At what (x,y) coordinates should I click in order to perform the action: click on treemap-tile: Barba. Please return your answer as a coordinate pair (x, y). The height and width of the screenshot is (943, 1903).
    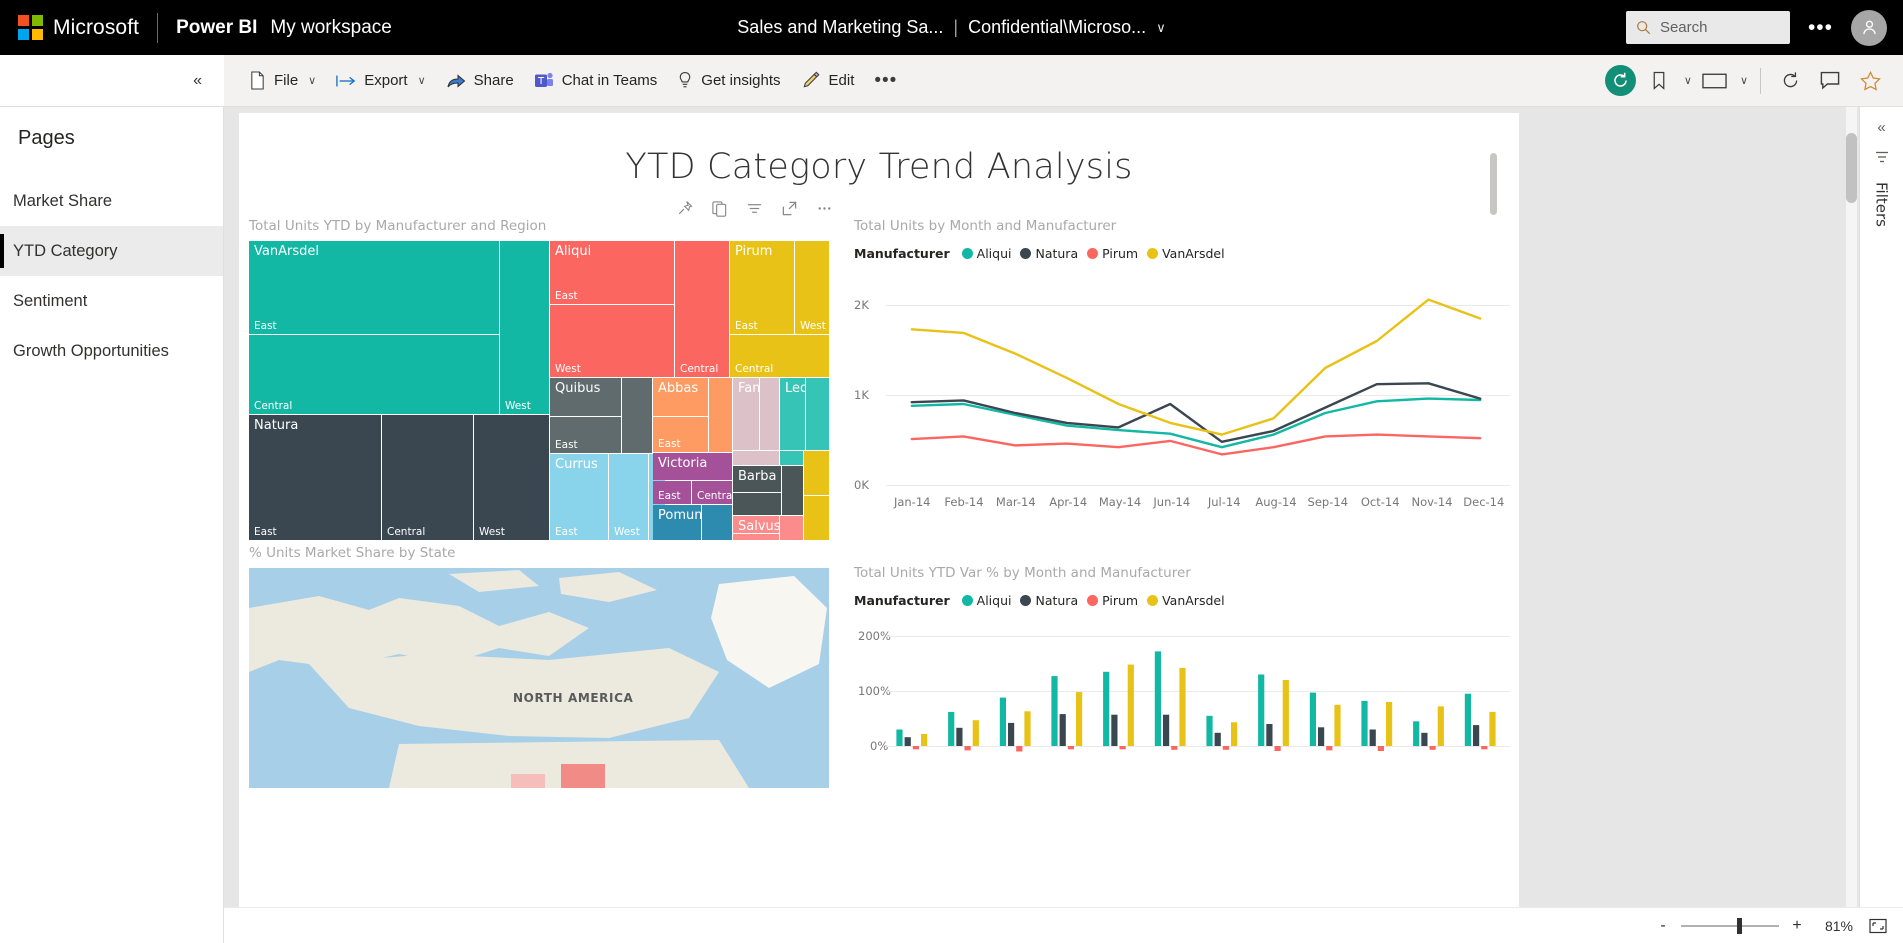
    Looking at the image, I should click on (757, 479).